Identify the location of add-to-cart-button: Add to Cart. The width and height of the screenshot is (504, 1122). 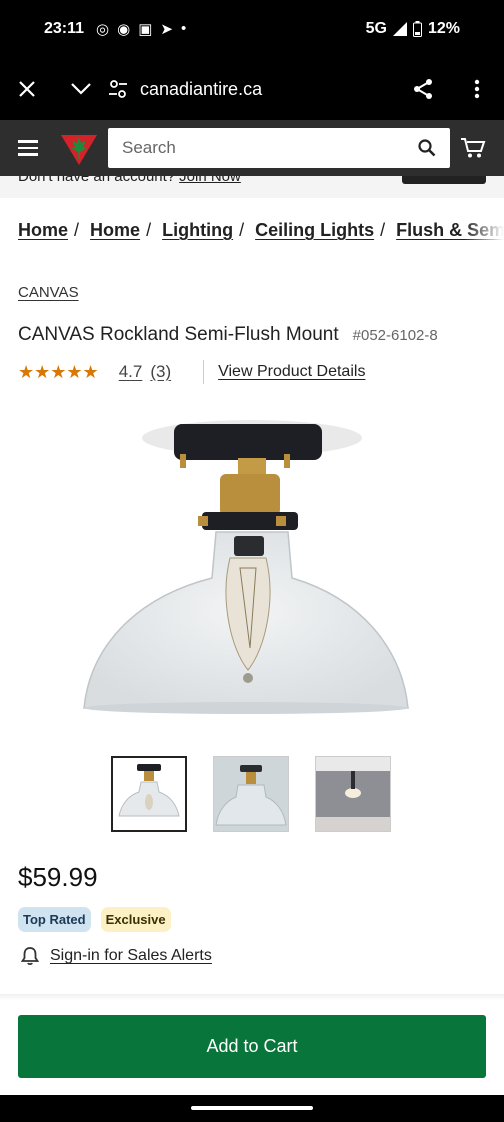
(252, 1046).